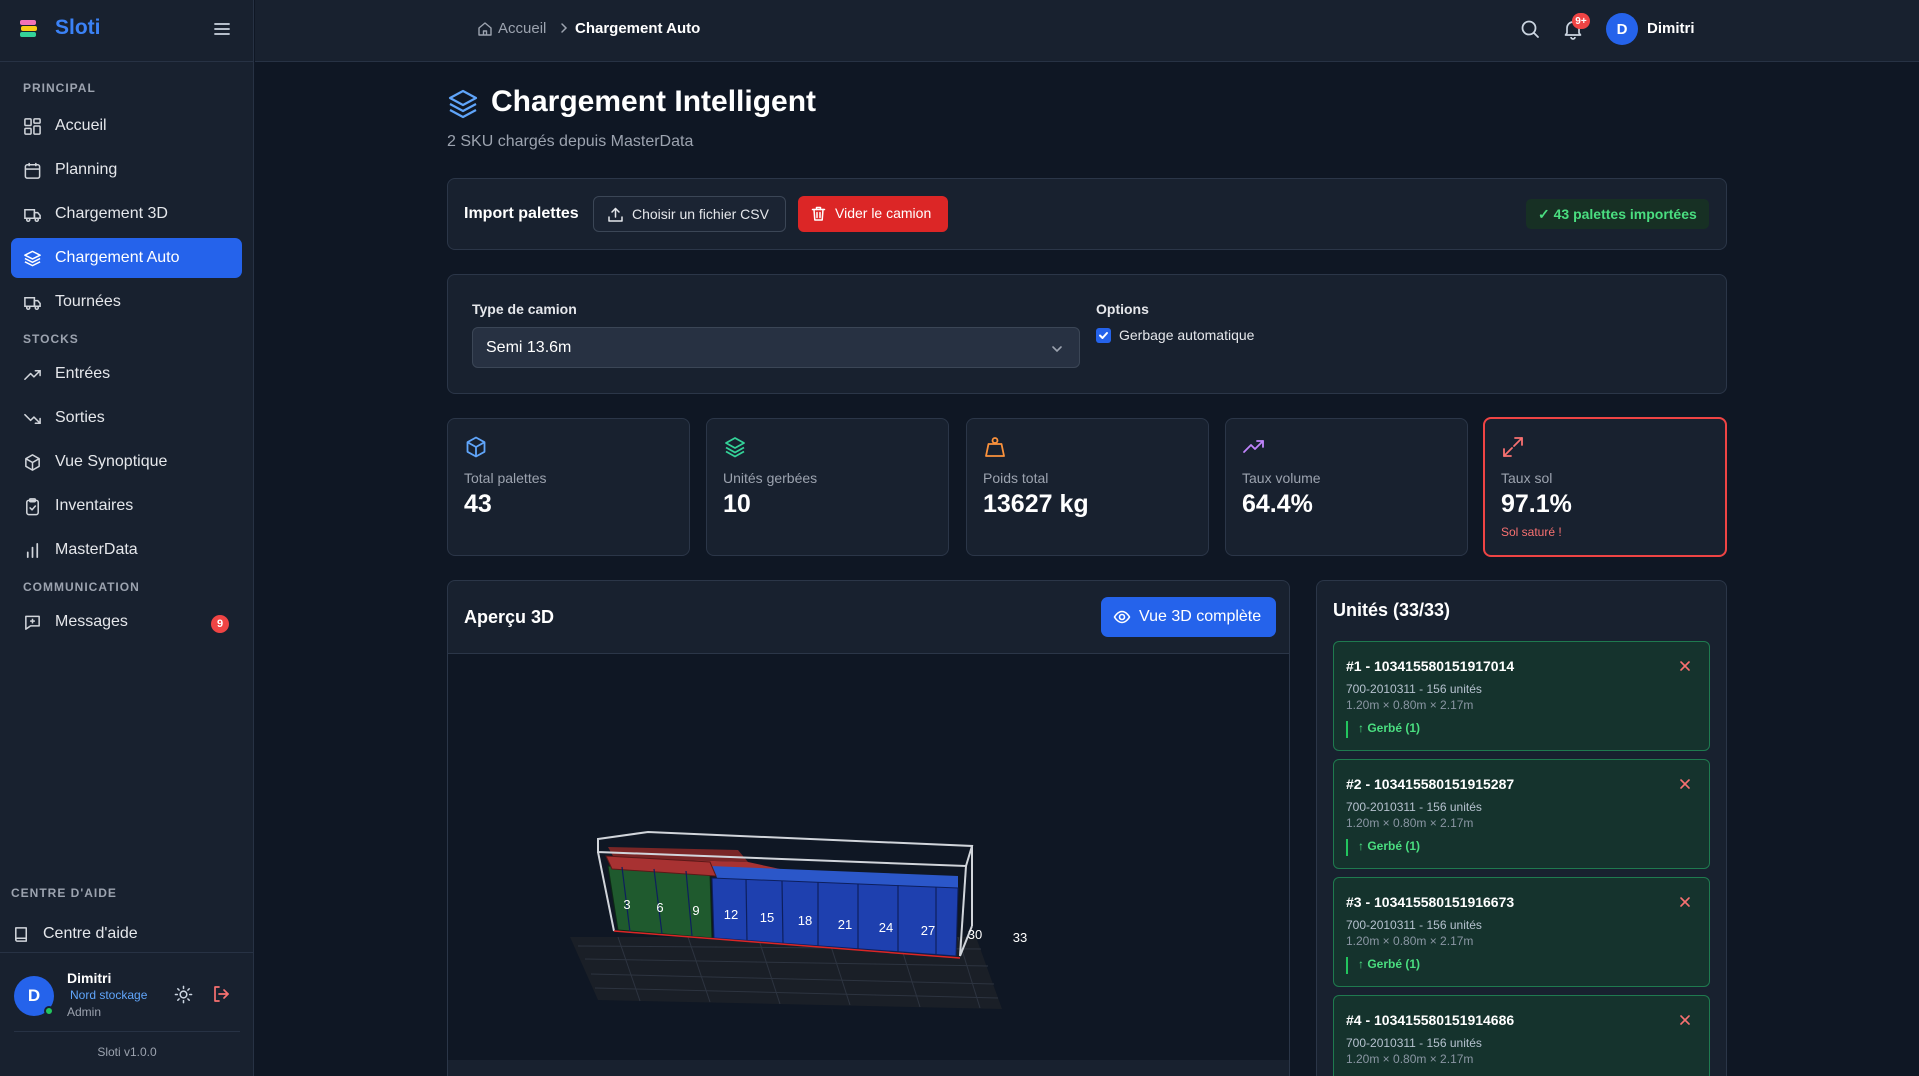 The height and width of the screenshot is (1076, 1919). Describe the element at coordinates (1200, 616) in the screenshot. I see `full-3d-view-label: Vue 3D complète` at that location.